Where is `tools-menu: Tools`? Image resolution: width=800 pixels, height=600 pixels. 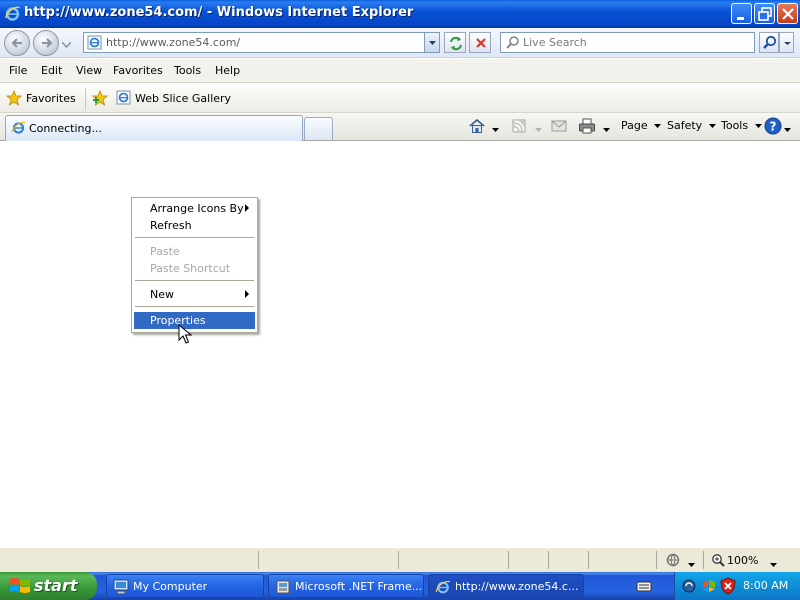
tools-menu: Tools is located at coordinates (741, 125).